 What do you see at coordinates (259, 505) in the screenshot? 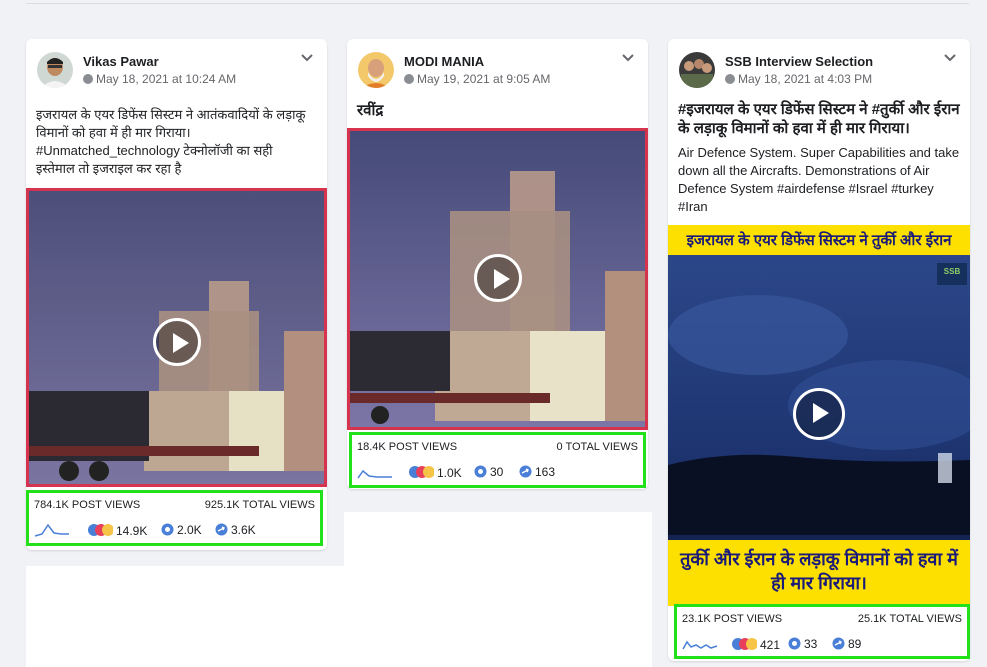
I see `total-views: 925.1K TOTAL VIEWS` at bounding box center [259, 505].